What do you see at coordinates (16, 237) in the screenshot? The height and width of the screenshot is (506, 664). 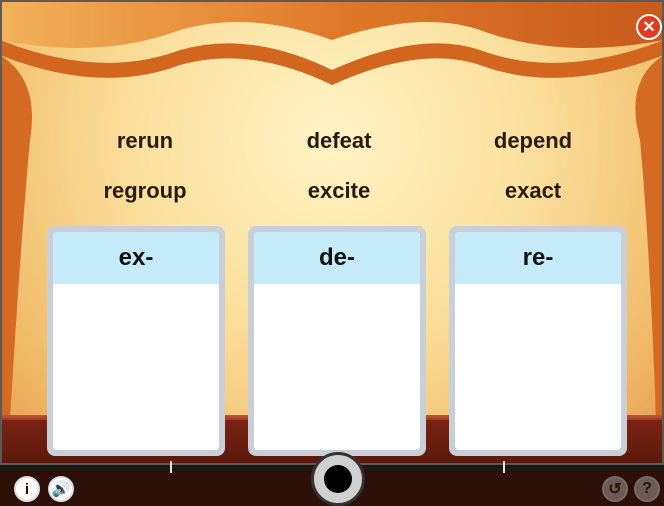 I see `left-drape` at bounding box center [16, 237].